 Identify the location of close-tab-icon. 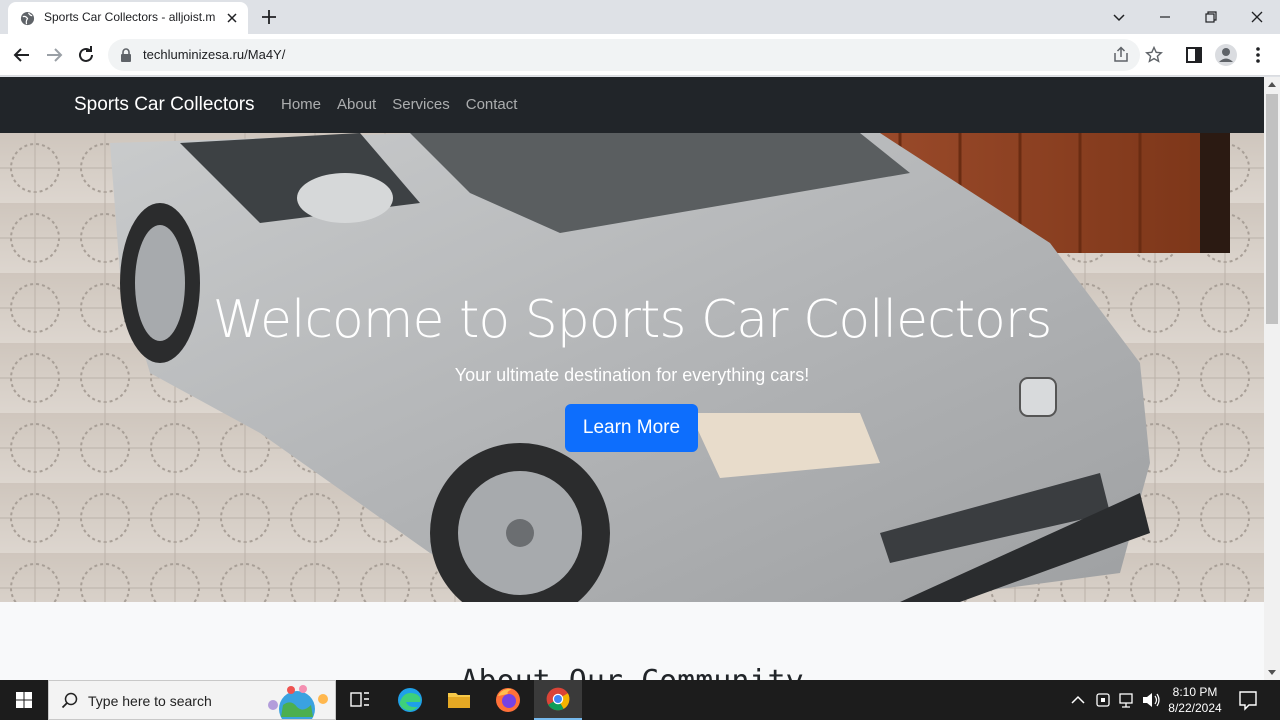
(232, 18).